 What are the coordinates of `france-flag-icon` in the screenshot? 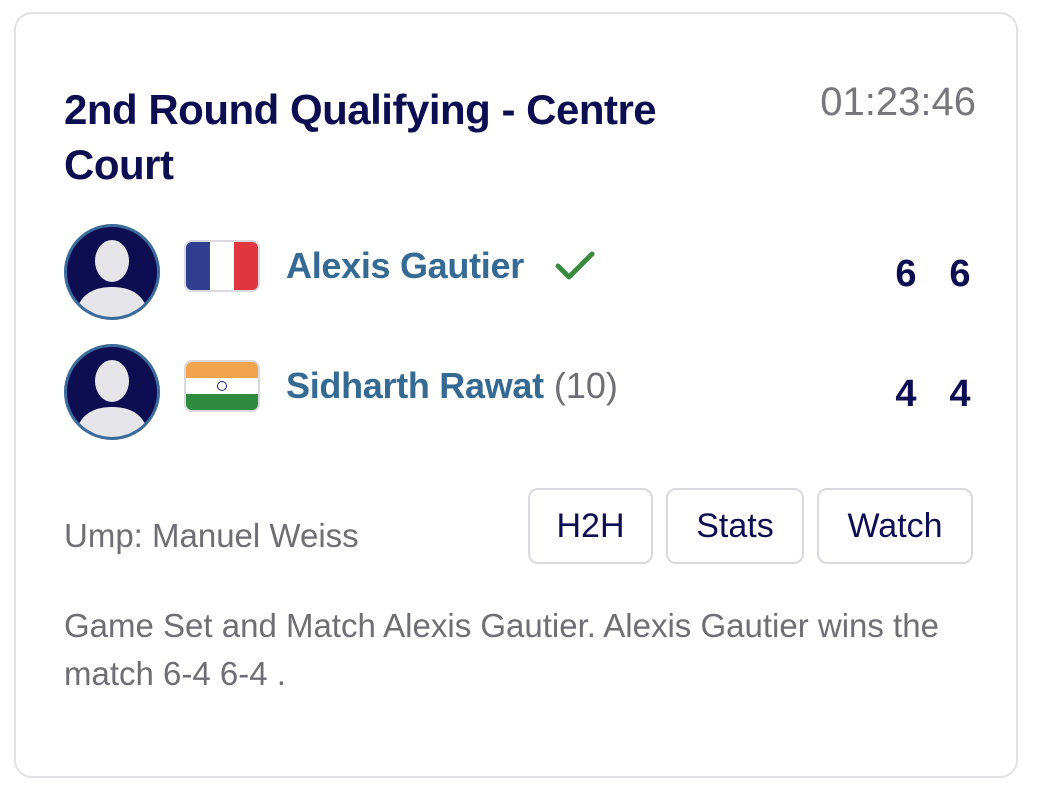 It's located at (222, 266).